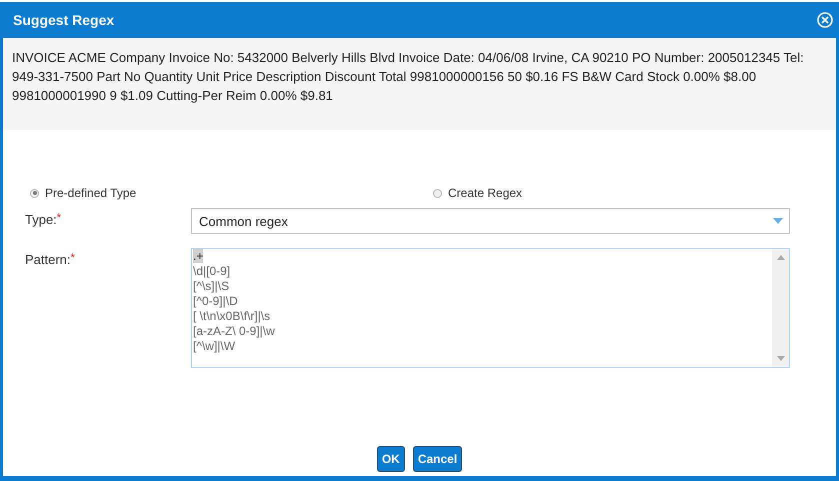  What do you see at coordinates (780, 308) in the screenshot?
I see `scrollbar` at bounding box center [780, 308].